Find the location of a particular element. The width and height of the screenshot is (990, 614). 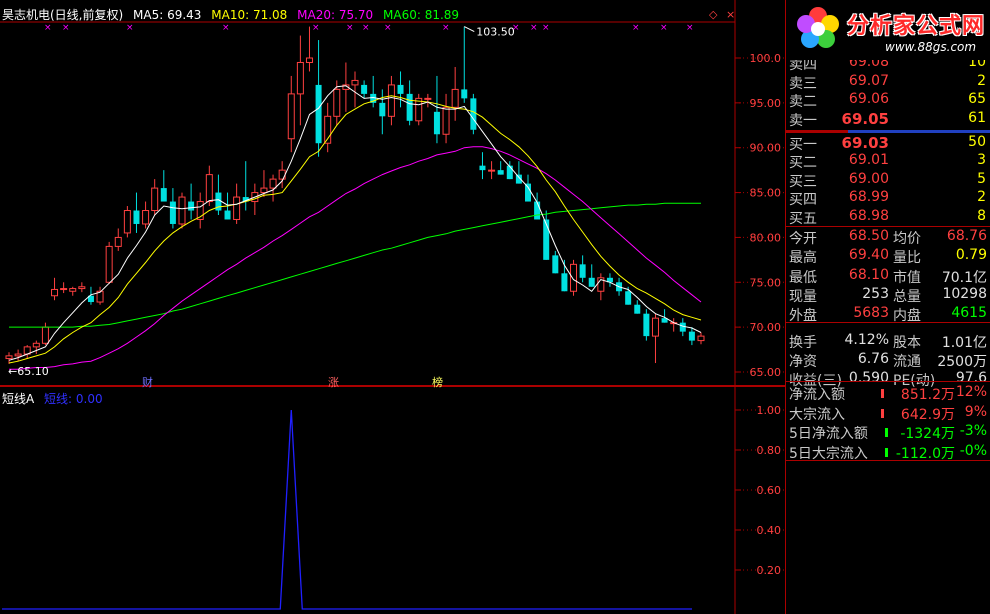

quote-label: 换手 is located at coordinates (803, 342).